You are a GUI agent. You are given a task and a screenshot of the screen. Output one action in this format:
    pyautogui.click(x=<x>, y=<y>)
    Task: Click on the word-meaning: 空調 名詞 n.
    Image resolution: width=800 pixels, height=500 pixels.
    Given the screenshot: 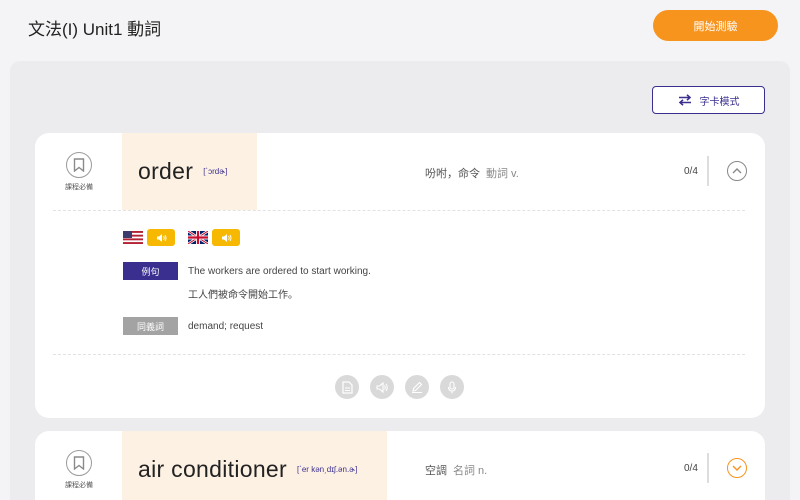 What is the action you would take?
    pyautogui.click(x=456, y=470)
    